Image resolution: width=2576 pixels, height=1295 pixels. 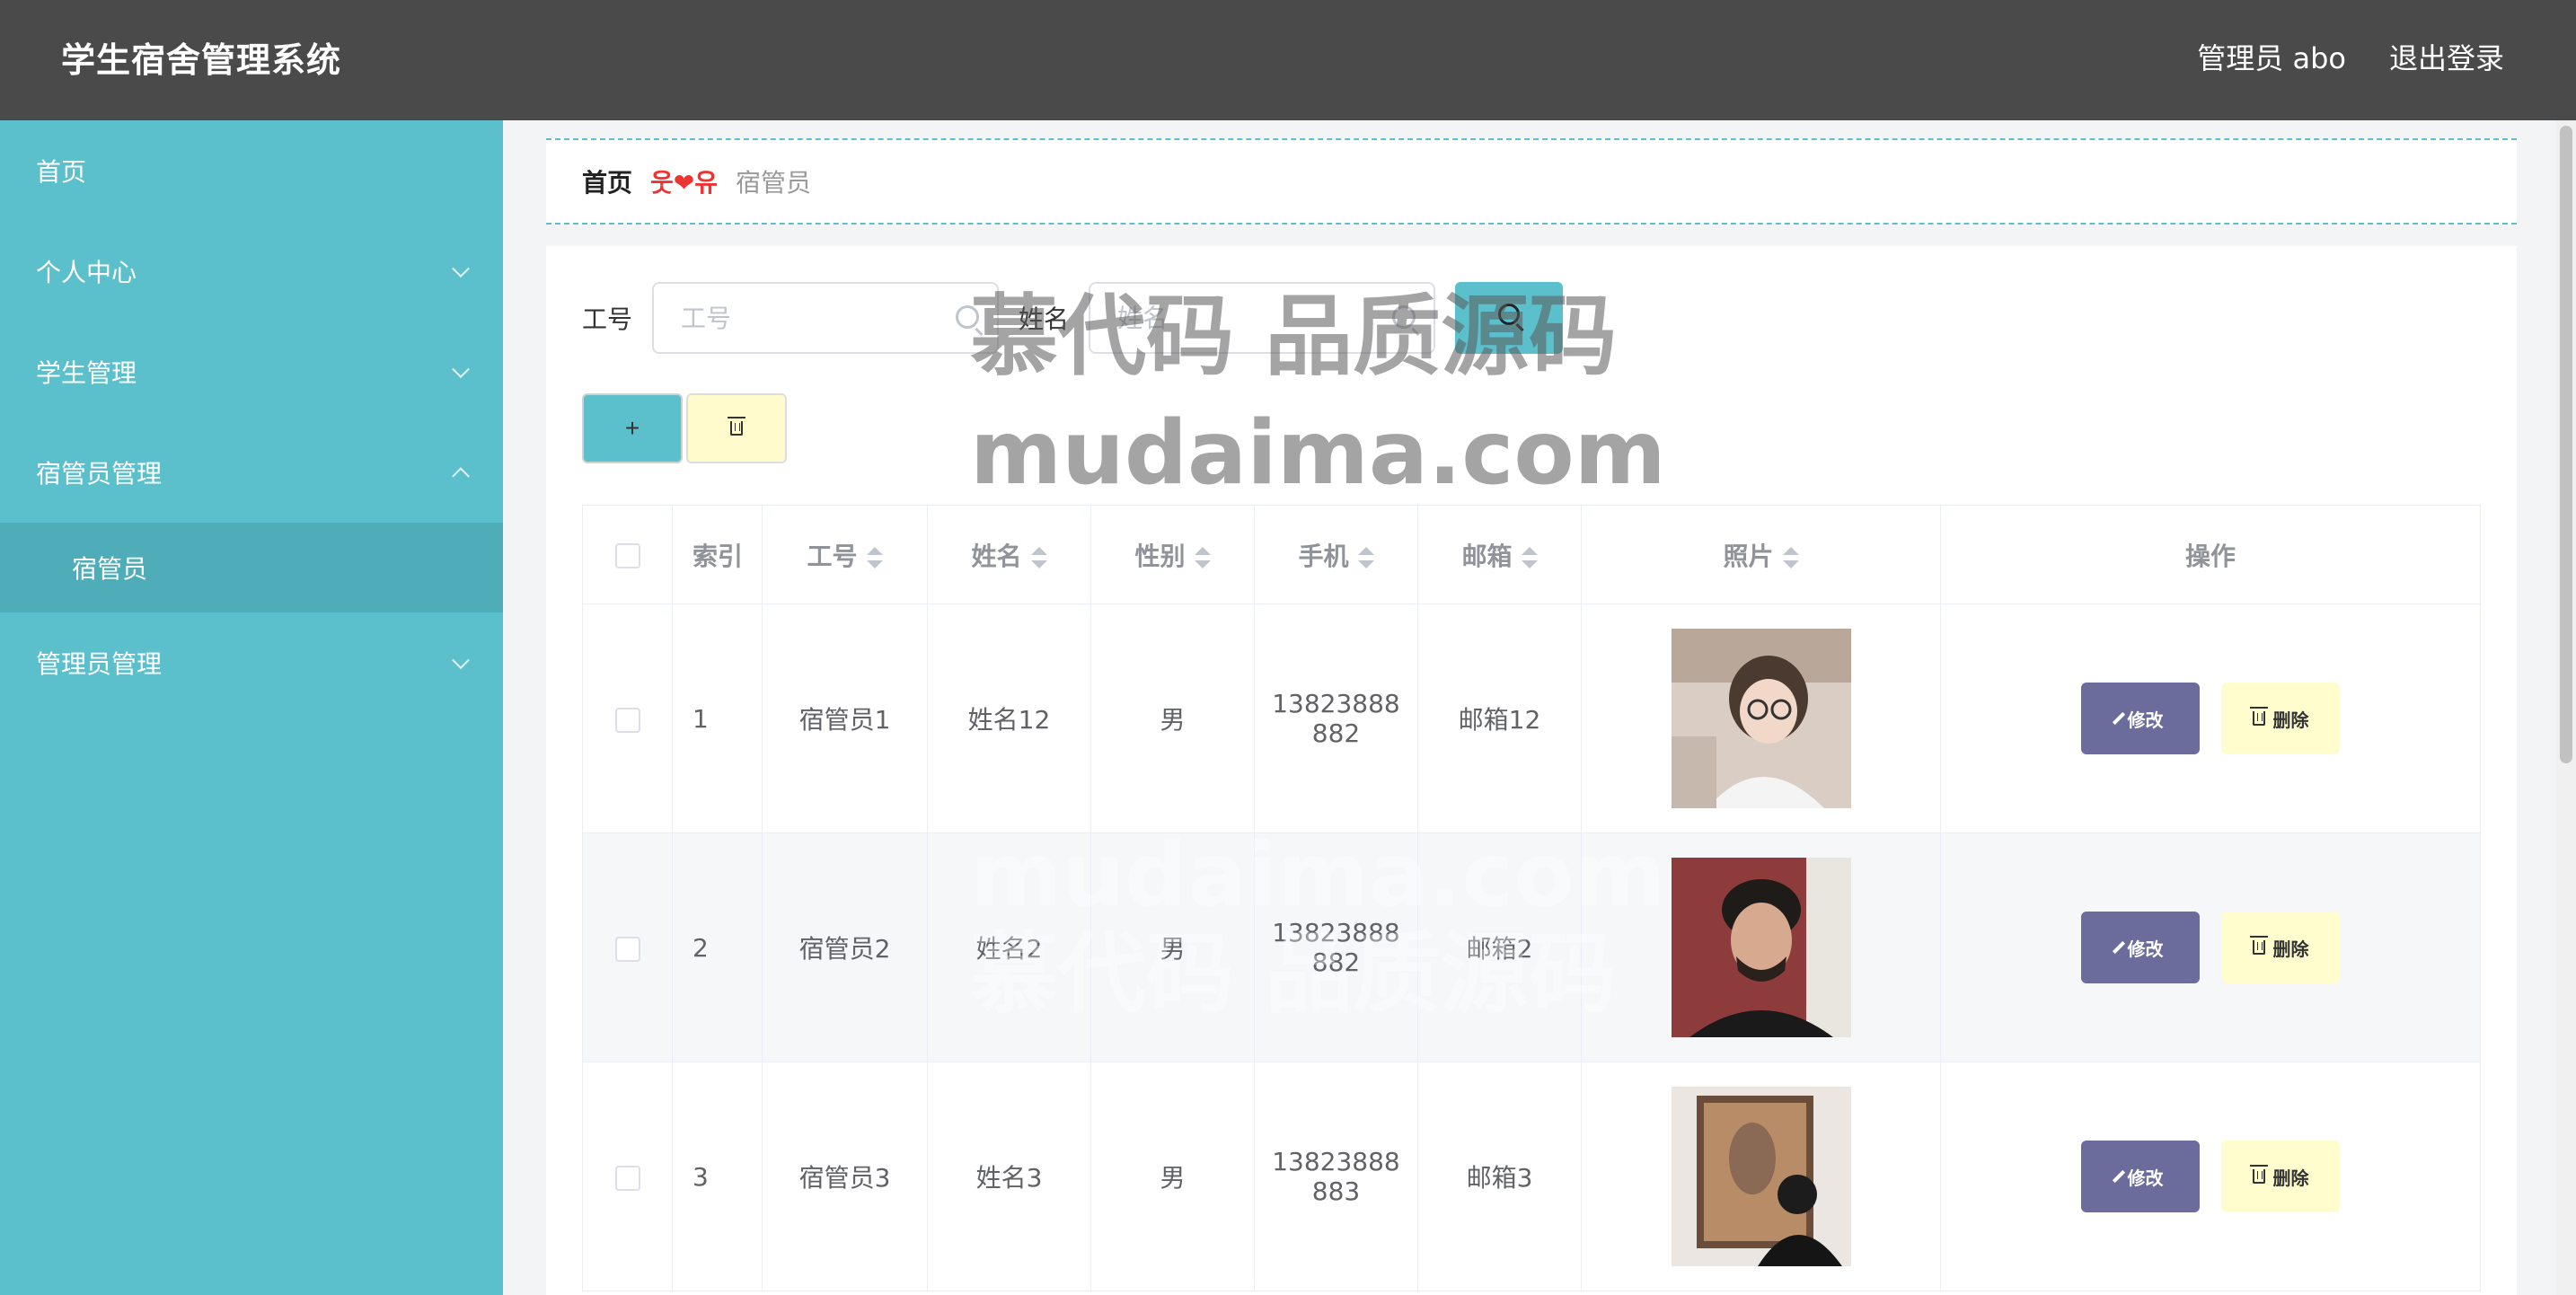 What do you see at coordinates (2446, 56) in the screenshot?
I see `logout-button: 退出登录` at bounding box center [2446, 56].